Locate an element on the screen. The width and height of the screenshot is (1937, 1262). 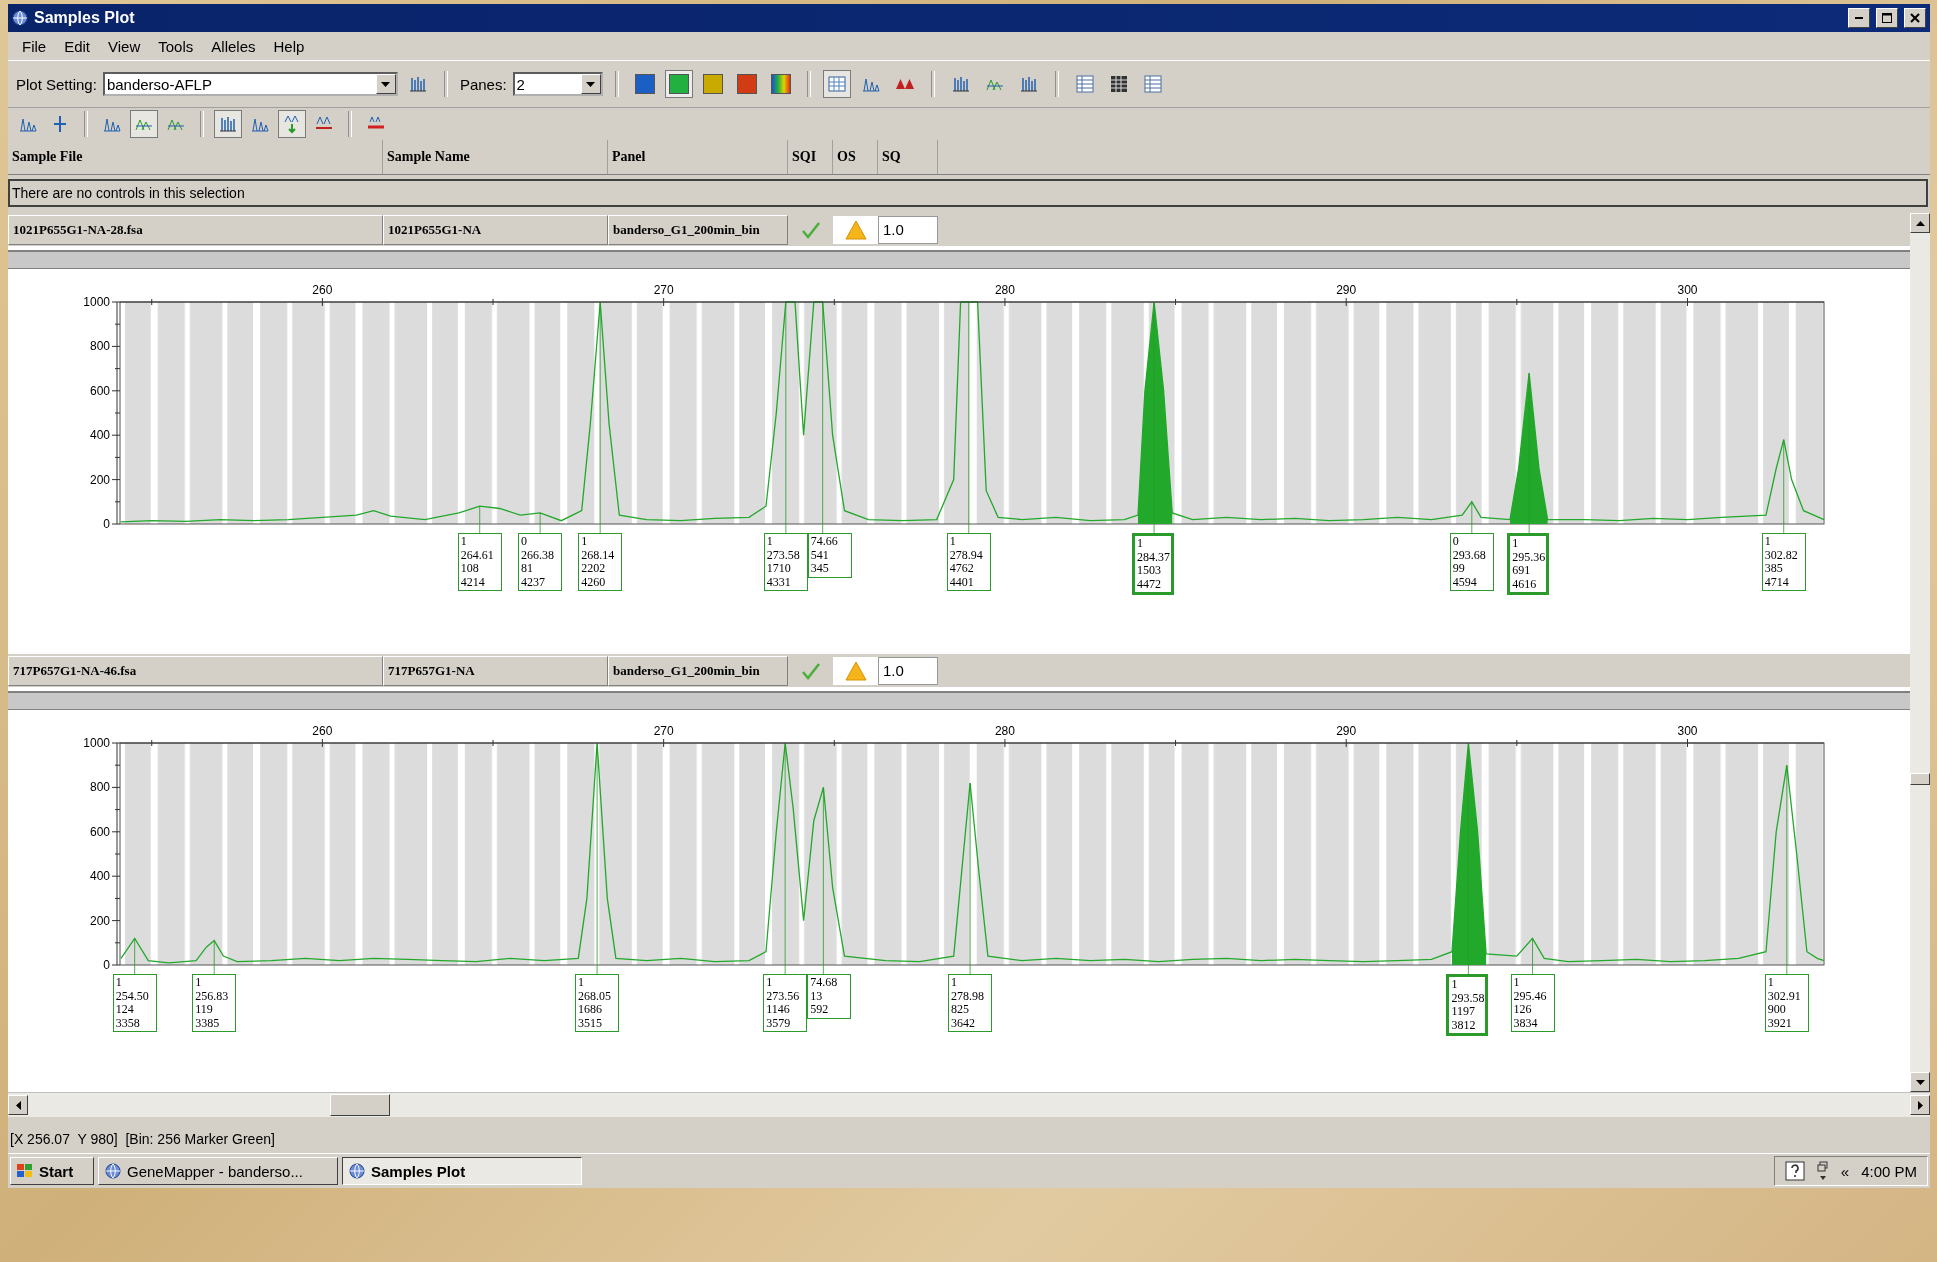
menu-item: Help is located at coordinates (289, 46).